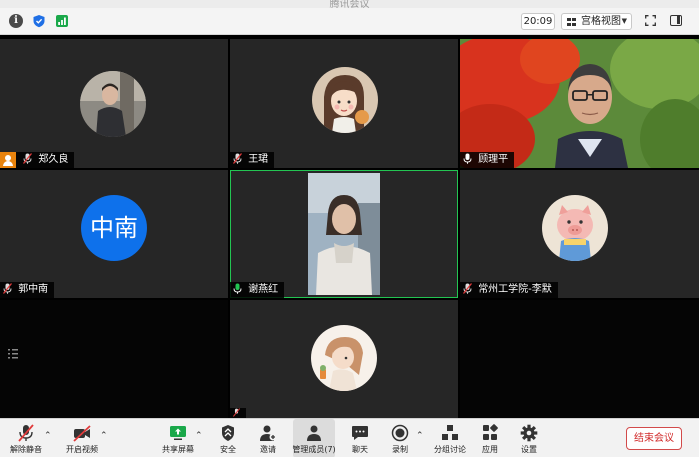 The image size is (699, 457). What do you see at coordinates (48, 436) in the screenshot?
I see `audio-options-chevron-icon: ⌃` at bounding box center [48, 436].